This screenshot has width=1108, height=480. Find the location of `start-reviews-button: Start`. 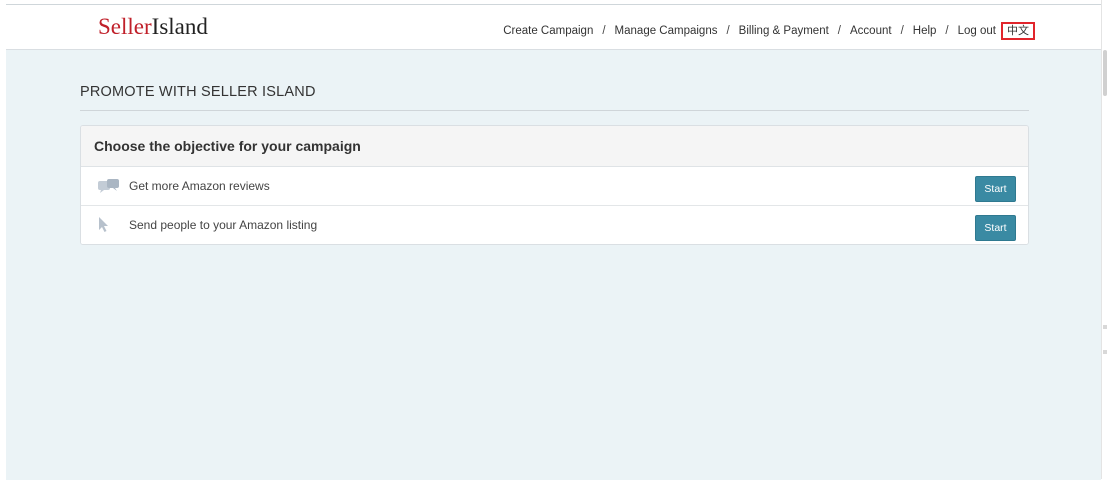

start-reviews-button: Start is located at coordinates (995, 189).